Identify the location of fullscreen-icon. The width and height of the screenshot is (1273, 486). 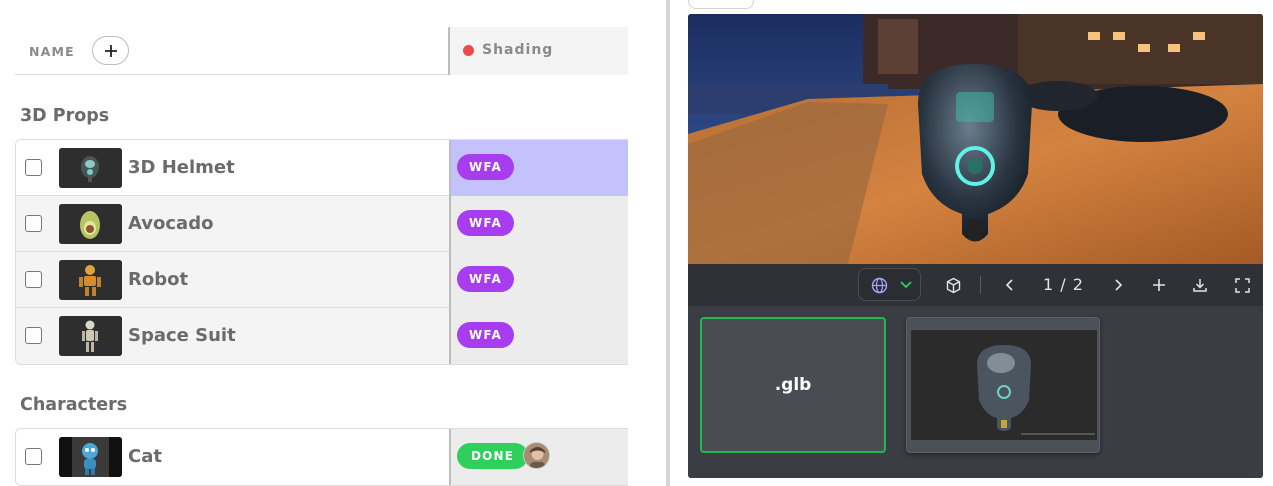
(1242, 285).